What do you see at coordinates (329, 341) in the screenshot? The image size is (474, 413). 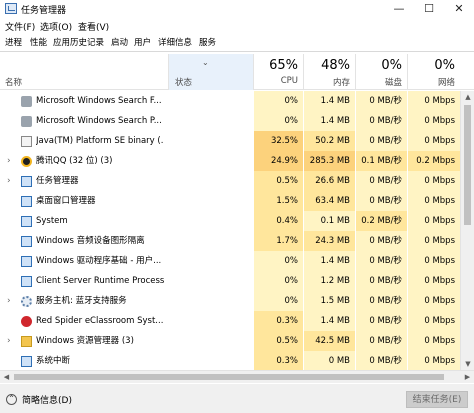 I see `memory-value: 42.5 MB` at bounding box center [329, 341].